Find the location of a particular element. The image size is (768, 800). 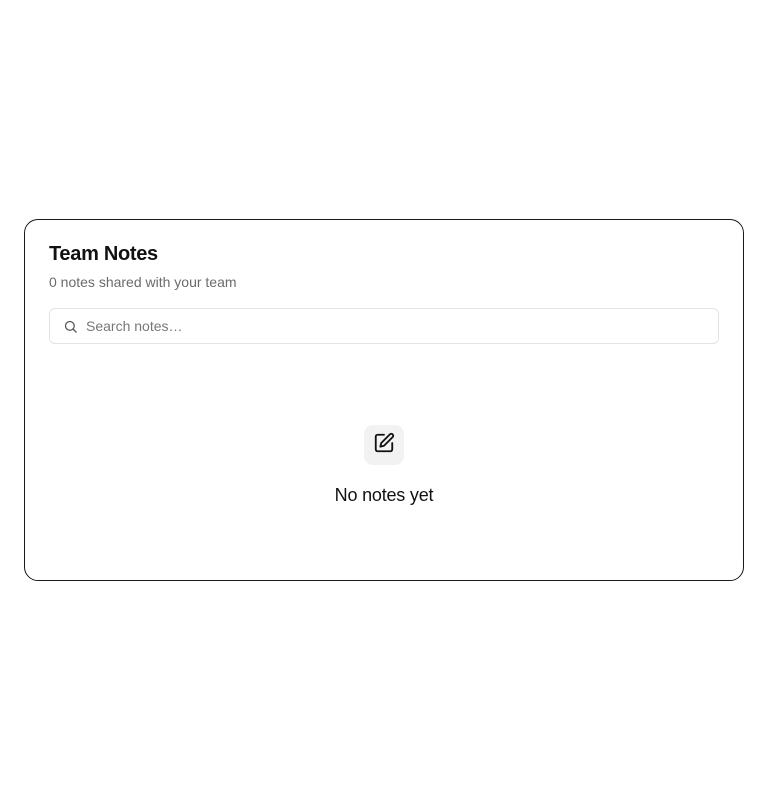

search-input is located at coordinates (396, 326).